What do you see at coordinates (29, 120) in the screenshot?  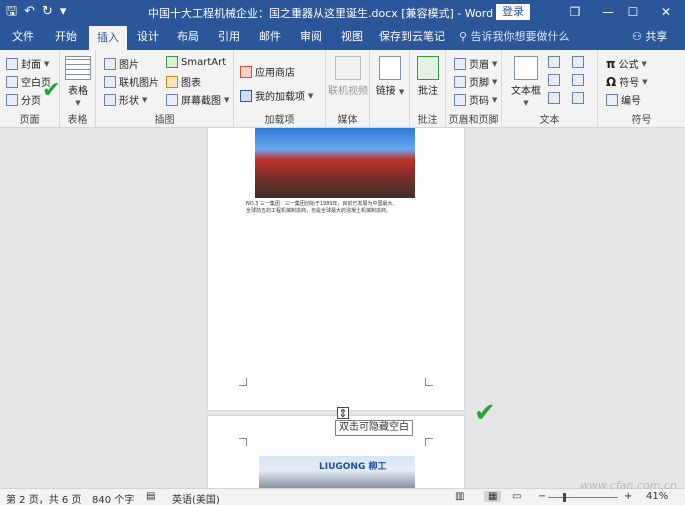 I see `group-label-pages: 页面` at bounding box center [29, 120].